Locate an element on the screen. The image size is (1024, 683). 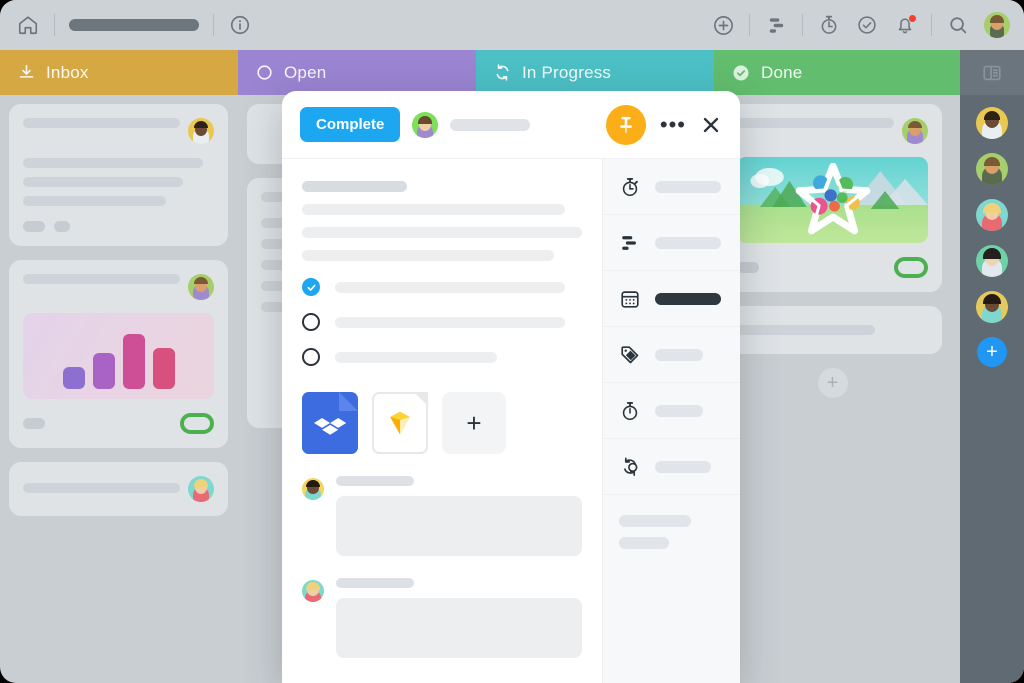
bar-chart is located at coordinates (118, 356).